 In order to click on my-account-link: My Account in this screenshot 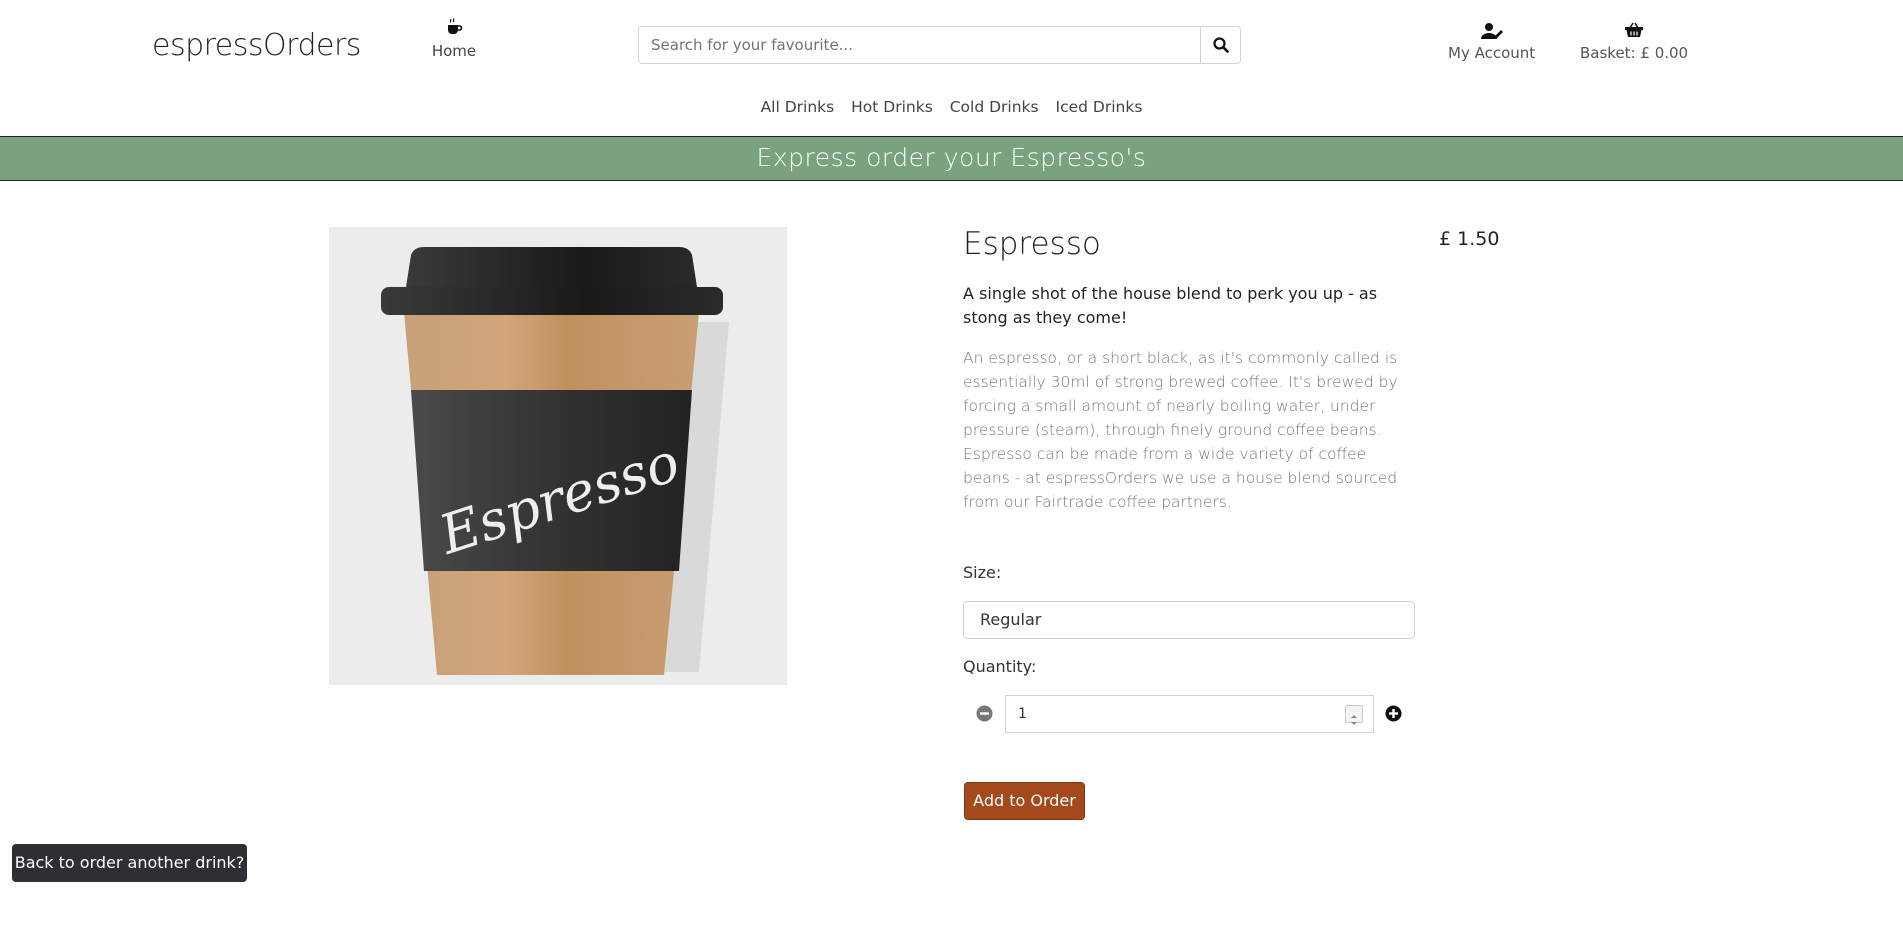, I will do `click(1491, 42)`.